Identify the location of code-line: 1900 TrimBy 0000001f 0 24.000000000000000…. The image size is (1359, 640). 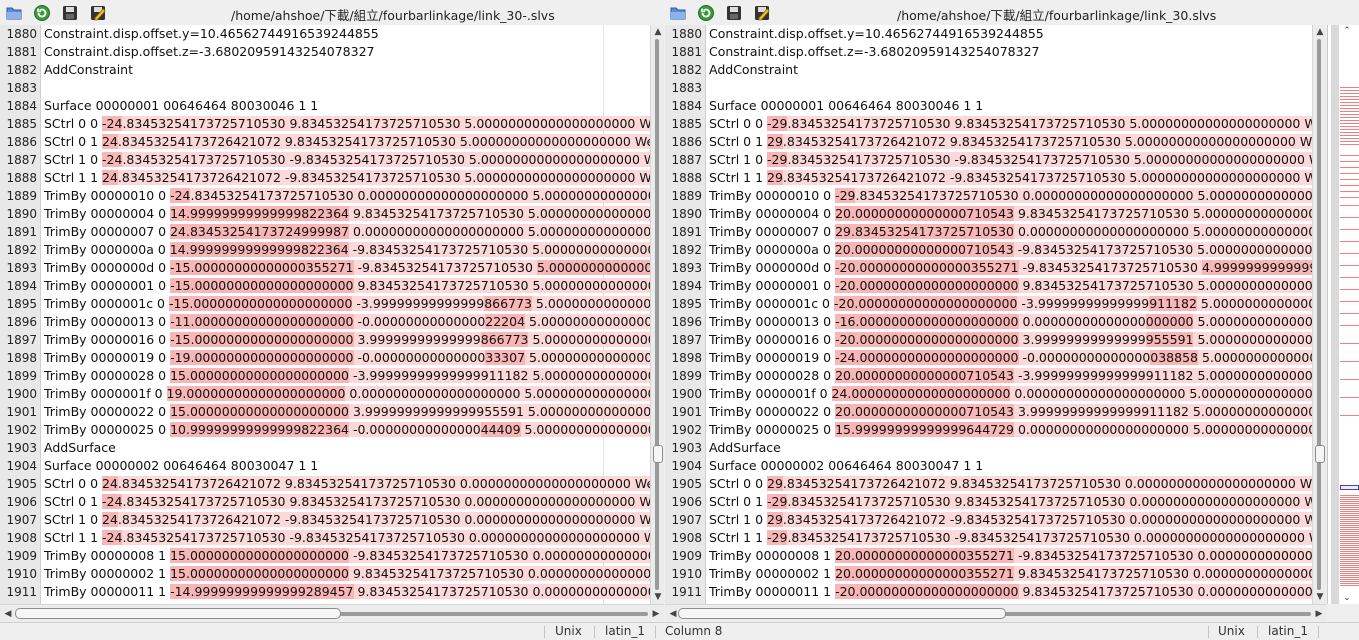
(988, 394).